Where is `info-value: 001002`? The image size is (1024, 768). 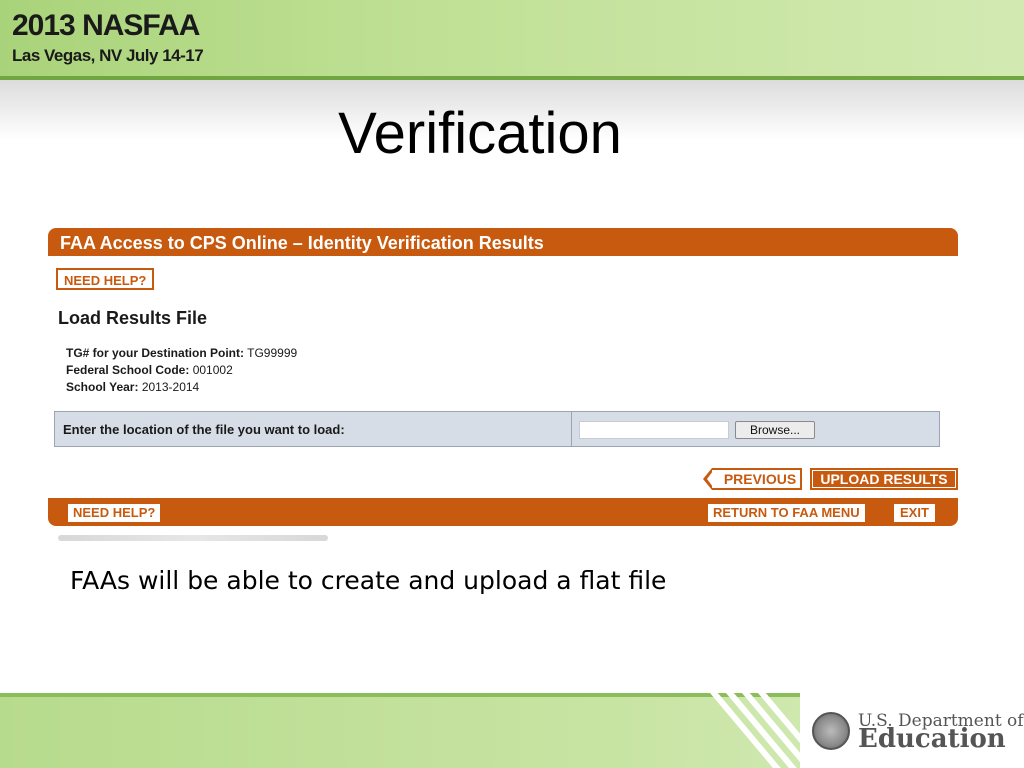
info-value: 001002 is located at coordinates (212, 370).